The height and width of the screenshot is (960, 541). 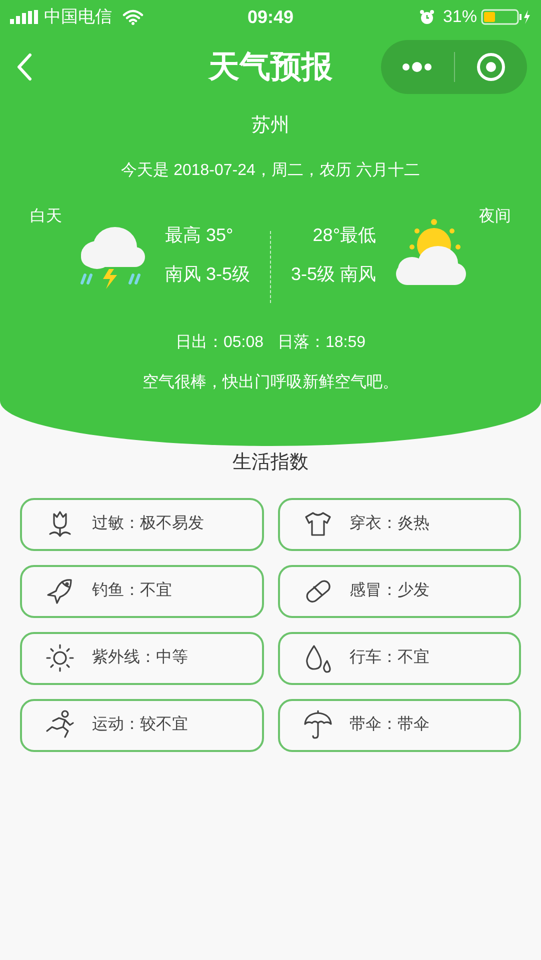 I want to click on signal-icon, so click(x=25, y=17).